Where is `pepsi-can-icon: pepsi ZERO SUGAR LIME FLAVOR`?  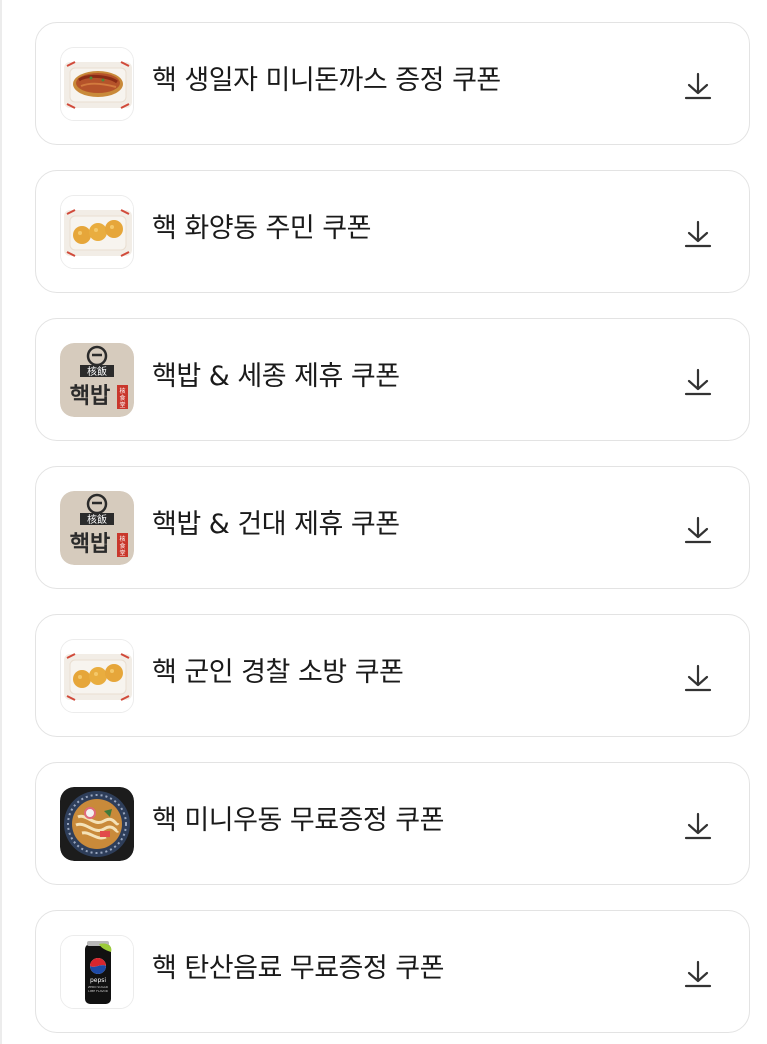 pepsi-can-icon: pepsi ZERO SUGAR LIME FLAVOR is located at coordinates (97, 972).